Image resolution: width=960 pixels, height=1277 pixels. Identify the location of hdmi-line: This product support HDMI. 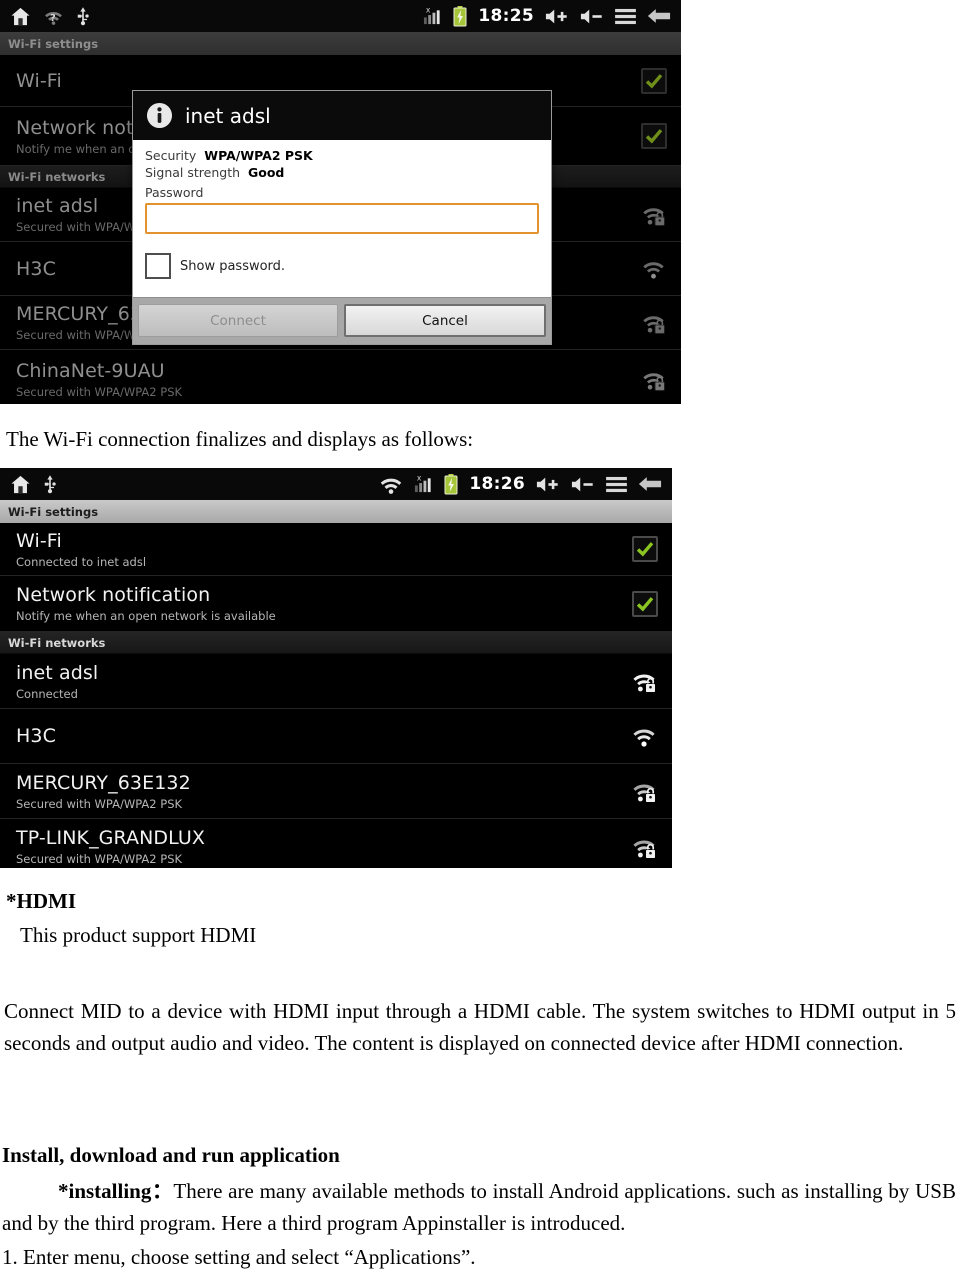
(138, 934).